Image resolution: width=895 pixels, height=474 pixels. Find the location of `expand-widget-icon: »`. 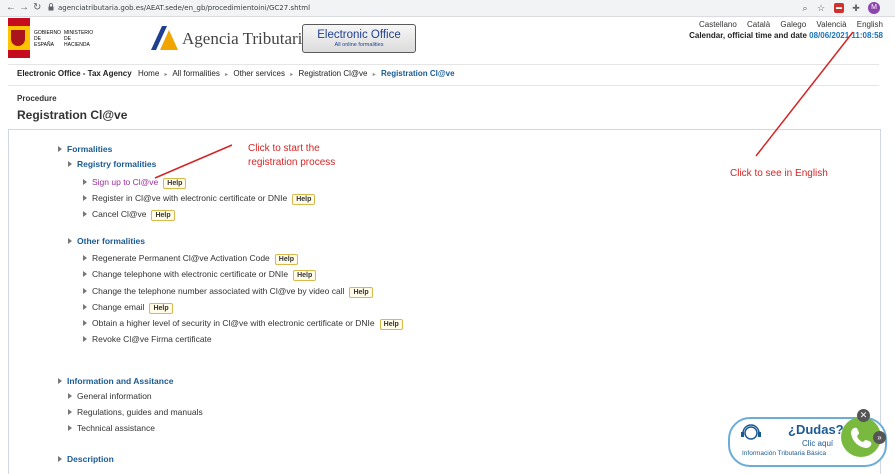

expand-widget-icon: » is located at coordinates (879, 437).